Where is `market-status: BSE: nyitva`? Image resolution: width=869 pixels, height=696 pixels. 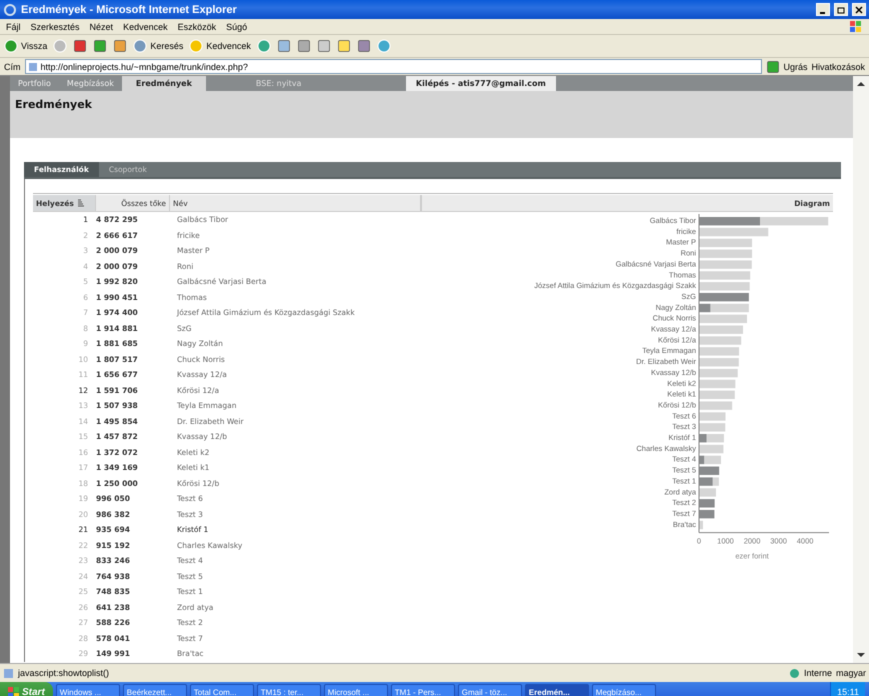 market-status: BSE: nyitva is located at coordinates (279, 84).